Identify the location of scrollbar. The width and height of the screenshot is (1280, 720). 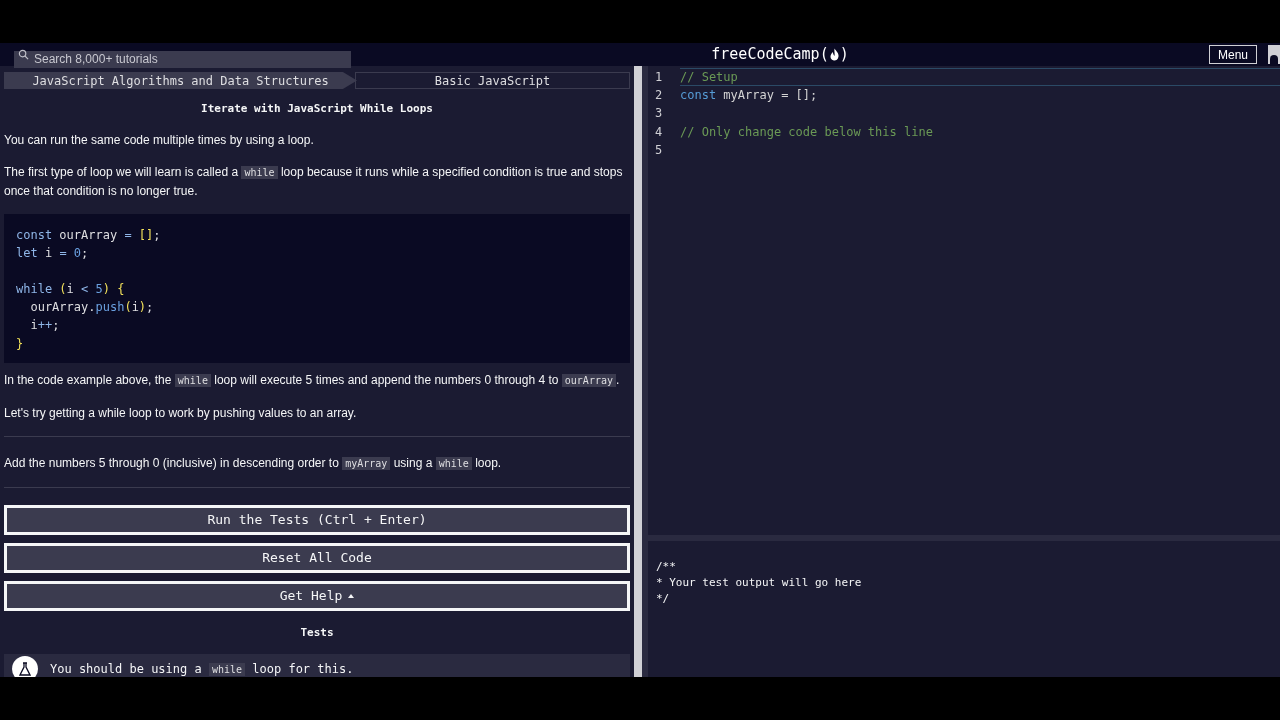
(638, 371).